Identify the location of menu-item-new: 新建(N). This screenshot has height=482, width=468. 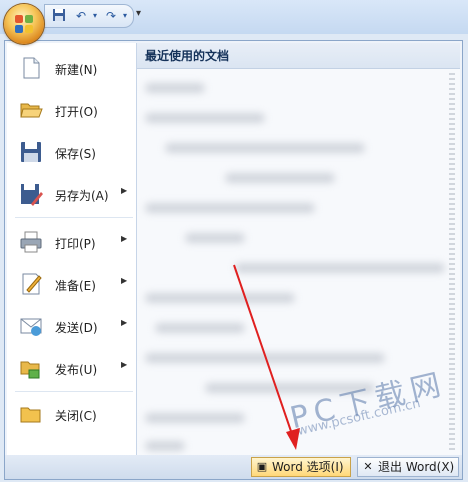
(71, 68).